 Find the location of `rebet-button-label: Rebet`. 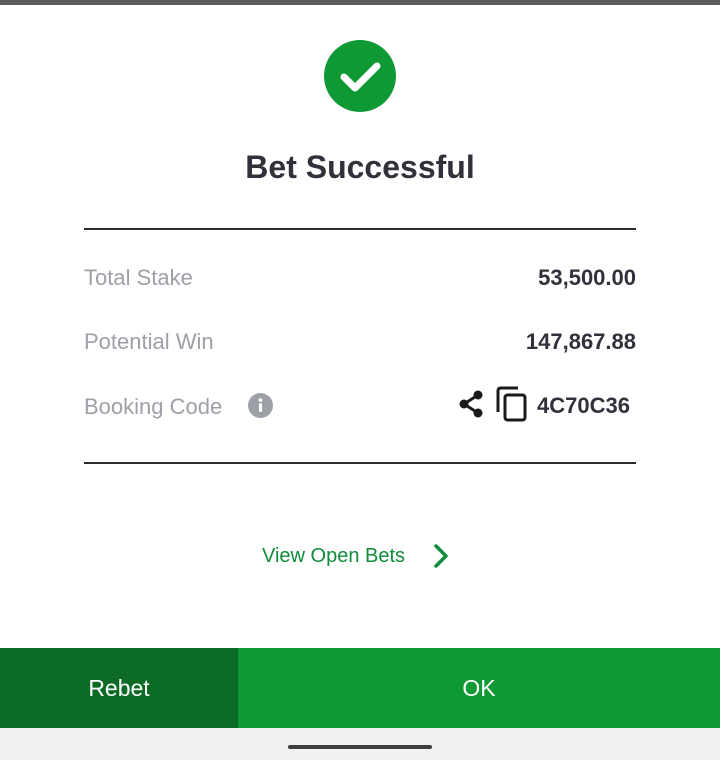

rebet-button-label: Rebet is located at coordinates (119, 687).